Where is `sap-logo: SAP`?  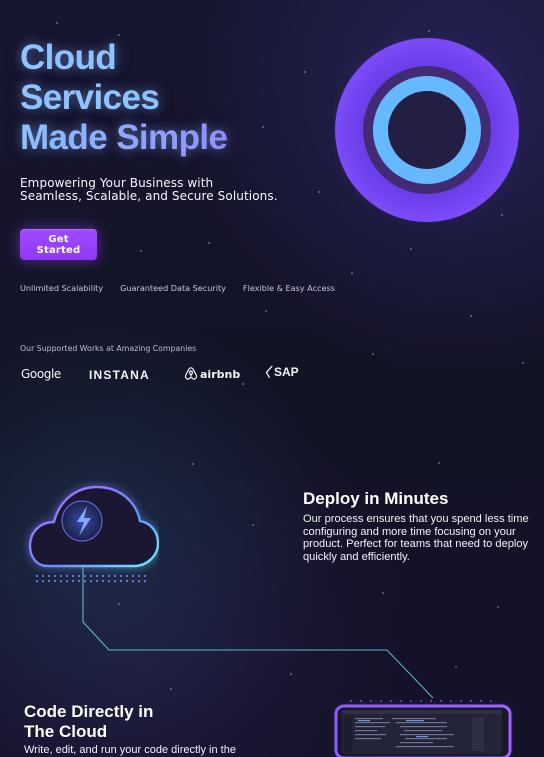
sap-logo: SAP is located at coordinates (282, 372).